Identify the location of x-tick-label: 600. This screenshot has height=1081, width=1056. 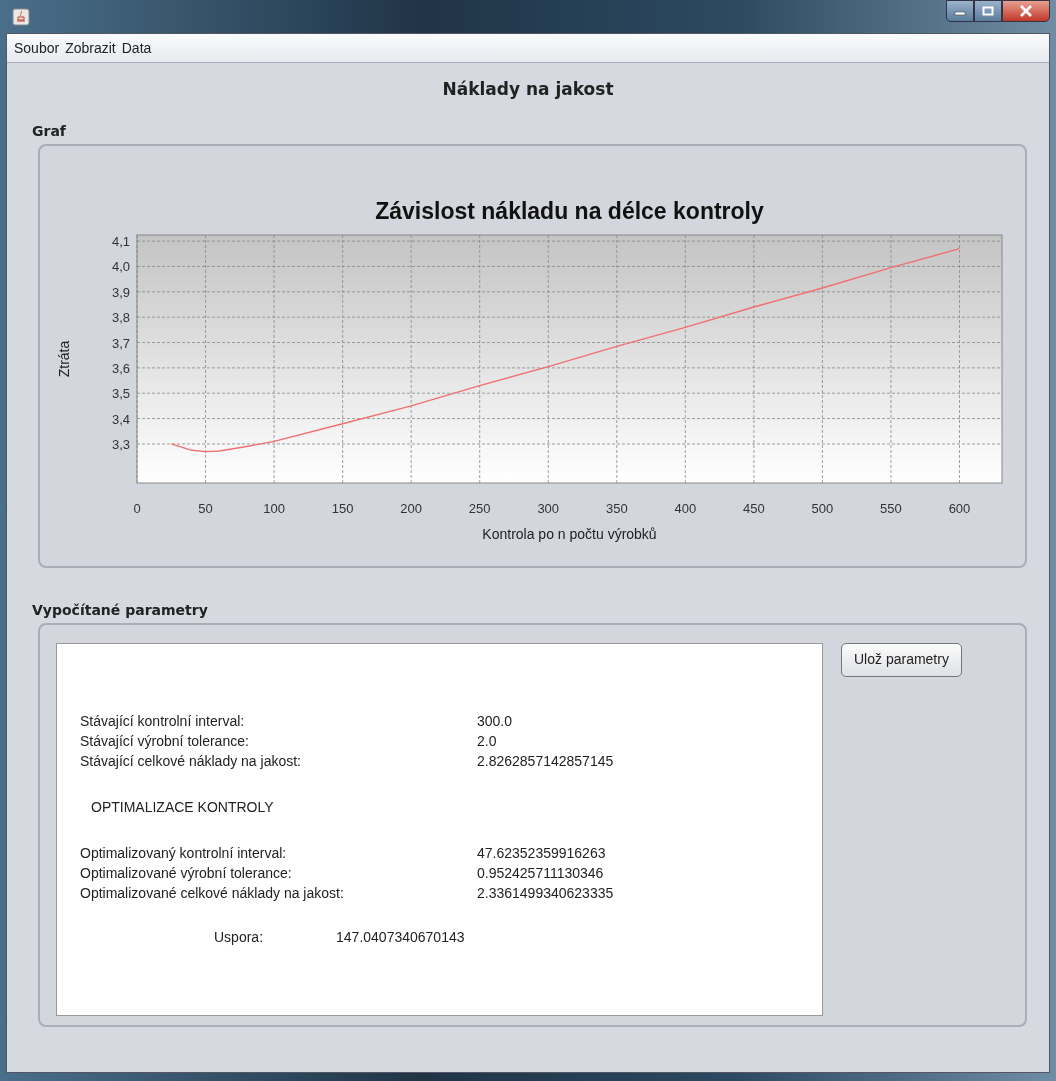
(959, 508).